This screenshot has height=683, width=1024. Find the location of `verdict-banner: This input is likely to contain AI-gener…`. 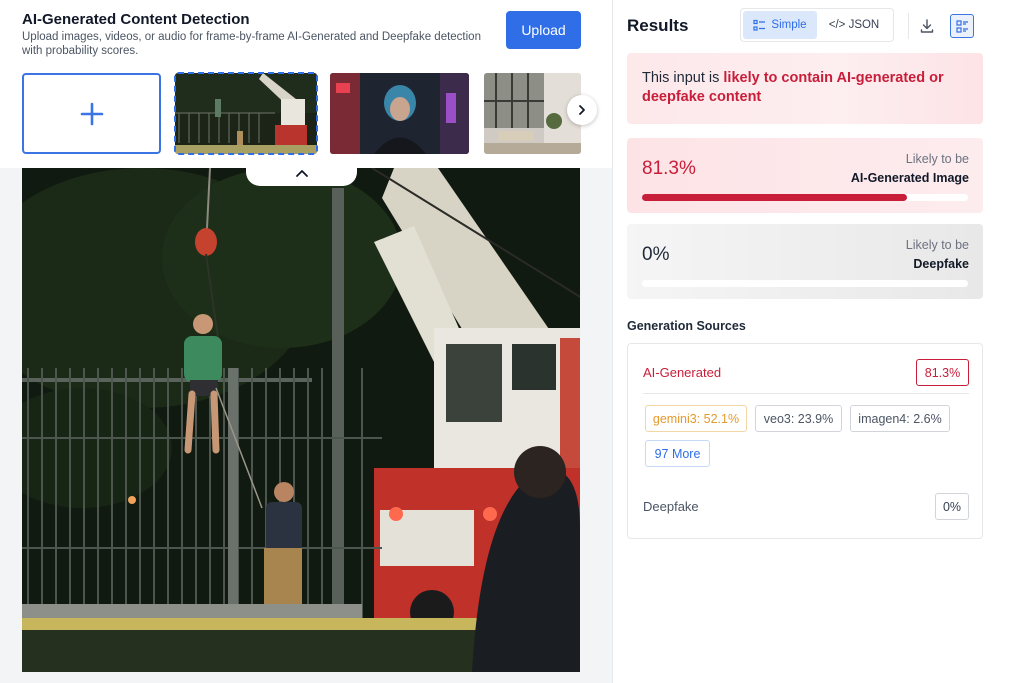

verdict-banner: This input is likely to contain AI-gener… is located at coordinates (805, 88).